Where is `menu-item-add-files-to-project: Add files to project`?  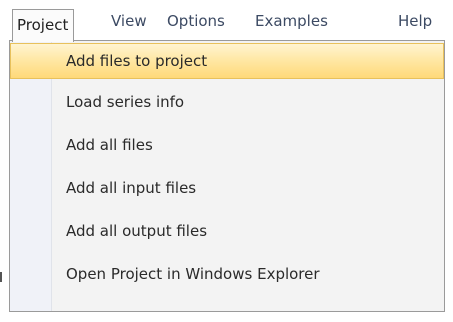 menu-item-add-files-to-project: Add files to project is located at coordinates (227, 61).